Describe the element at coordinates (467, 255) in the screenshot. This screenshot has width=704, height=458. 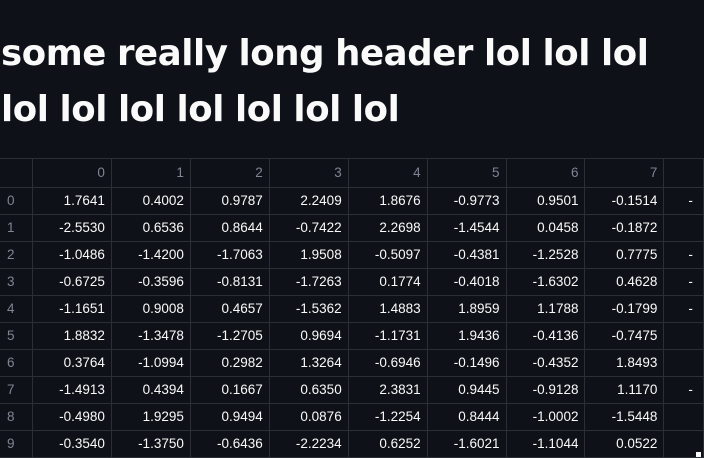
I see `table-cell: -0.4381` at that location.